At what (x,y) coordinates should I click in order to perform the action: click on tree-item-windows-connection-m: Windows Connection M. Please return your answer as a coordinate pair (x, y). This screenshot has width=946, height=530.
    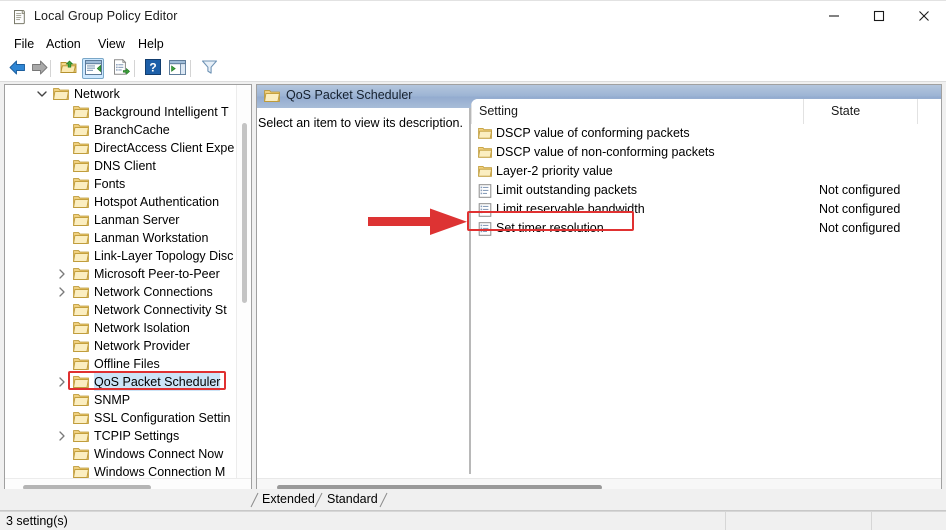
    Looking at the image, I should click on (120, 470).